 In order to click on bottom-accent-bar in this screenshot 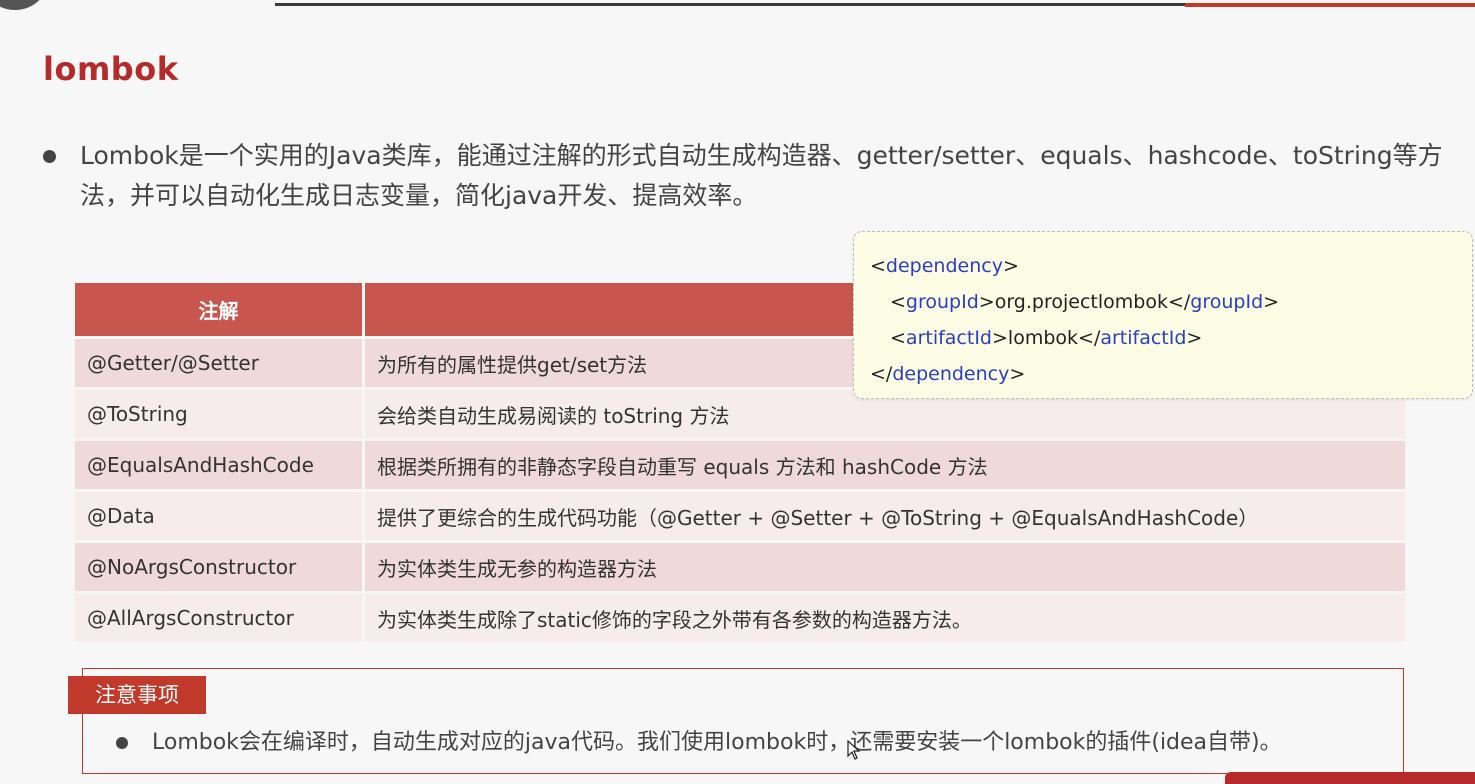, I will do `click(1350, 778)`.